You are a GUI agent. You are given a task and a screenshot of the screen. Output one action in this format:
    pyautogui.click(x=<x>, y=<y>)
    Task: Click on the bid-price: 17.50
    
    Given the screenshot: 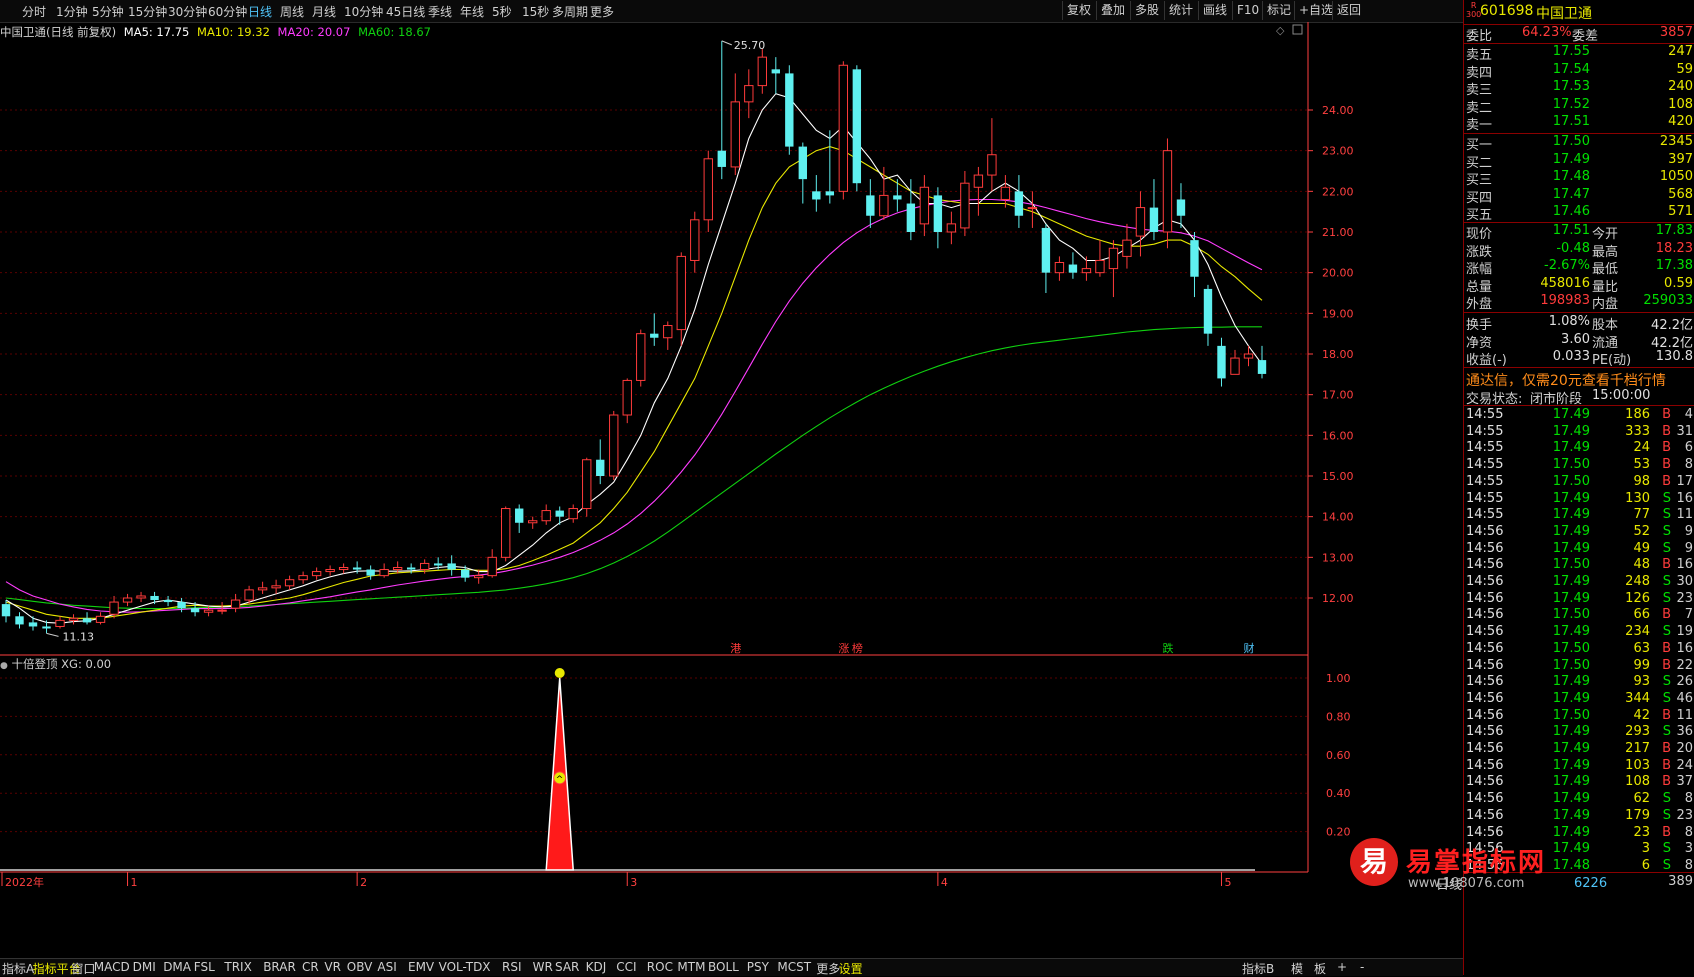 What is the action you would take?
    pyautogui.click(x=1571, y=141)
    